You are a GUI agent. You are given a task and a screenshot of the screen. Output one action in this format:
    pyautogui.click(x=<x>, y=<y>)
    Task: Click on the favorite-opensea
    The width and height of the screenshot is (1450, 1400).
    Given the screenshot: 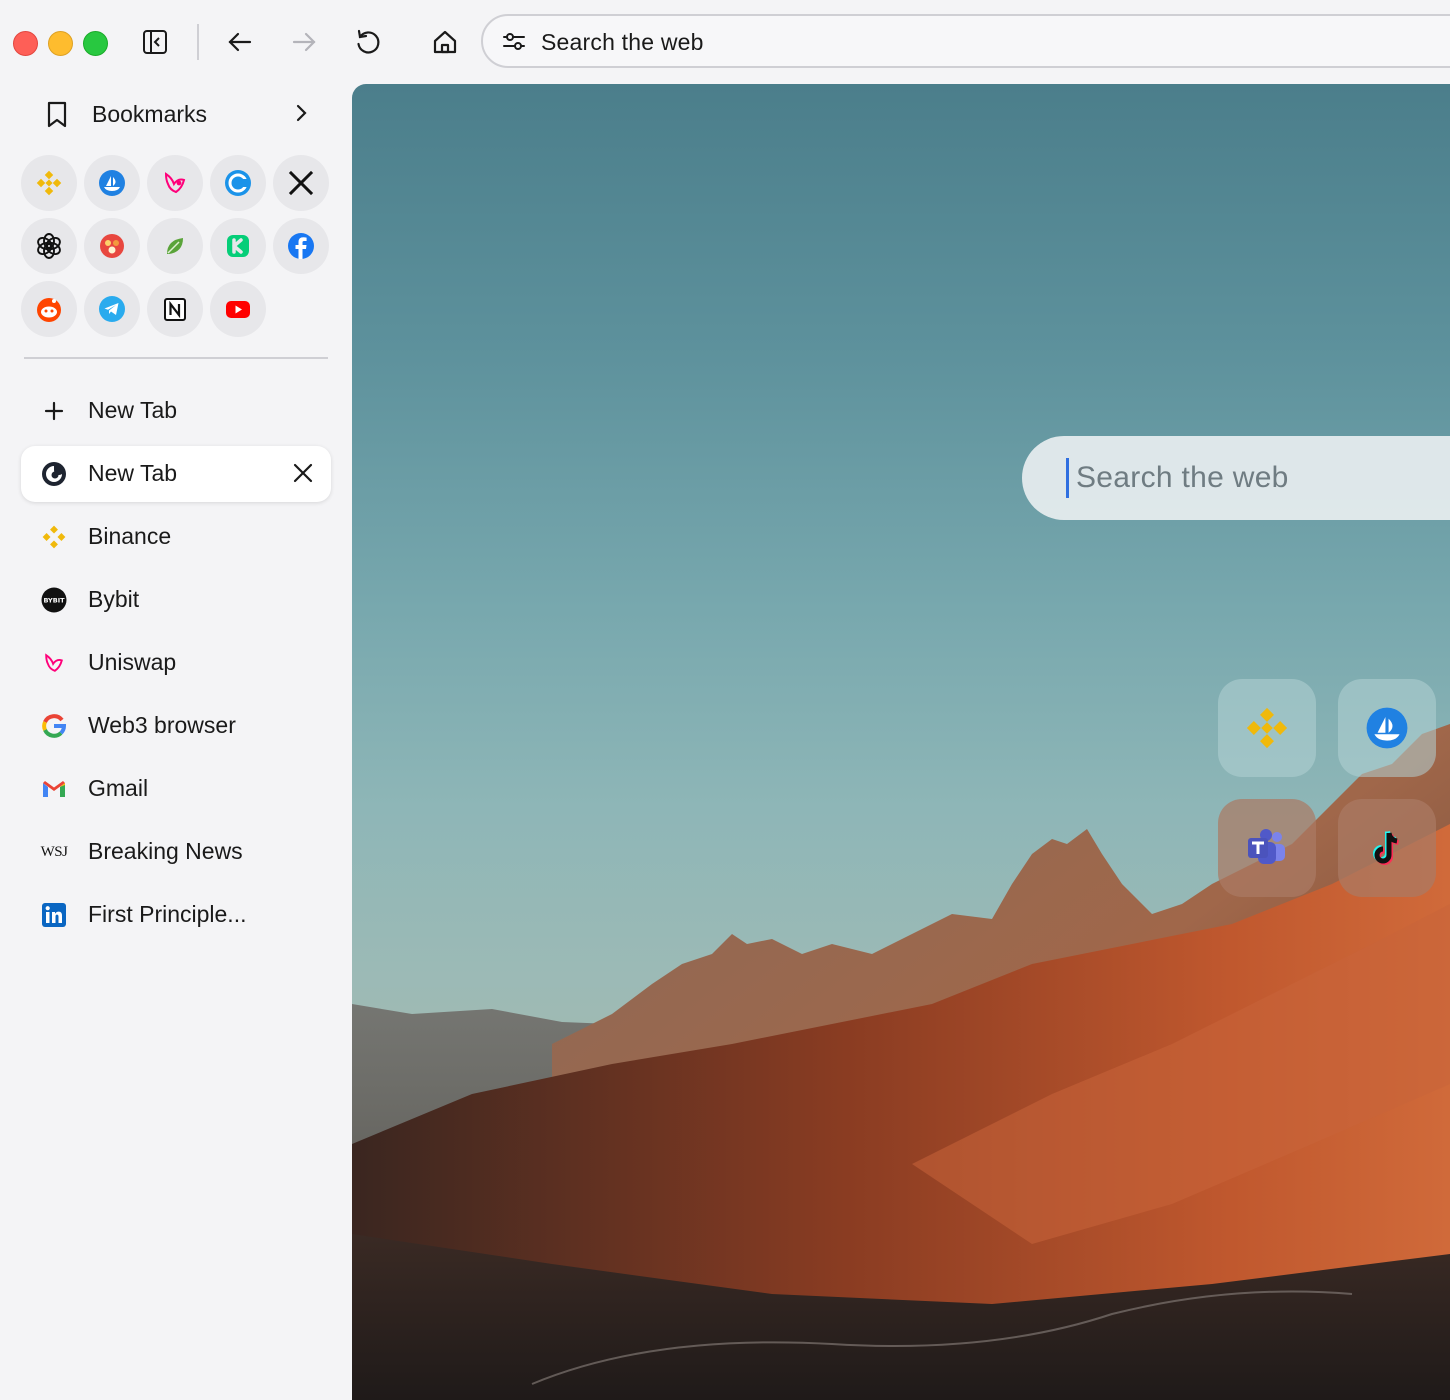 What is the action you would take?
    pyautogui.click(x=112, y=183)
    